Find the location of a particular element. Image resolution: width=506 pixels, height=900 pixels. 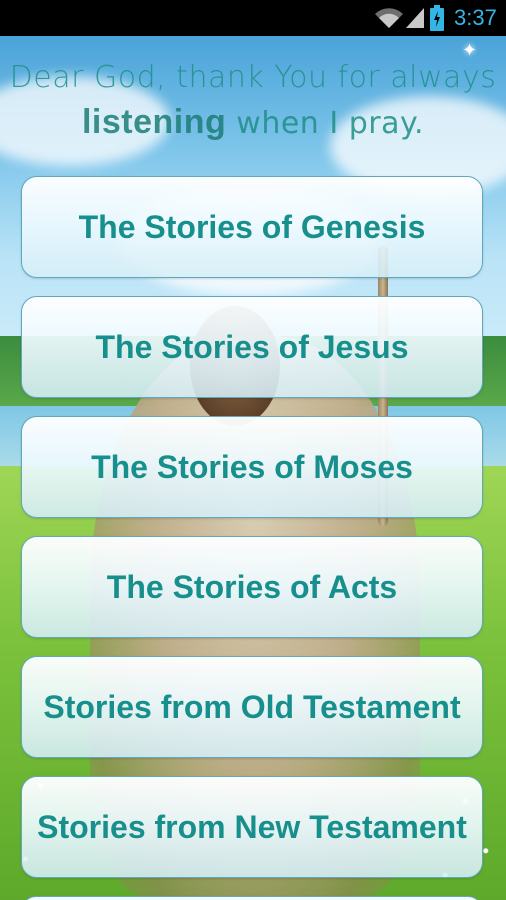

verse-line-1: Dear God, thank You for always is located at coordinates (253, 77).